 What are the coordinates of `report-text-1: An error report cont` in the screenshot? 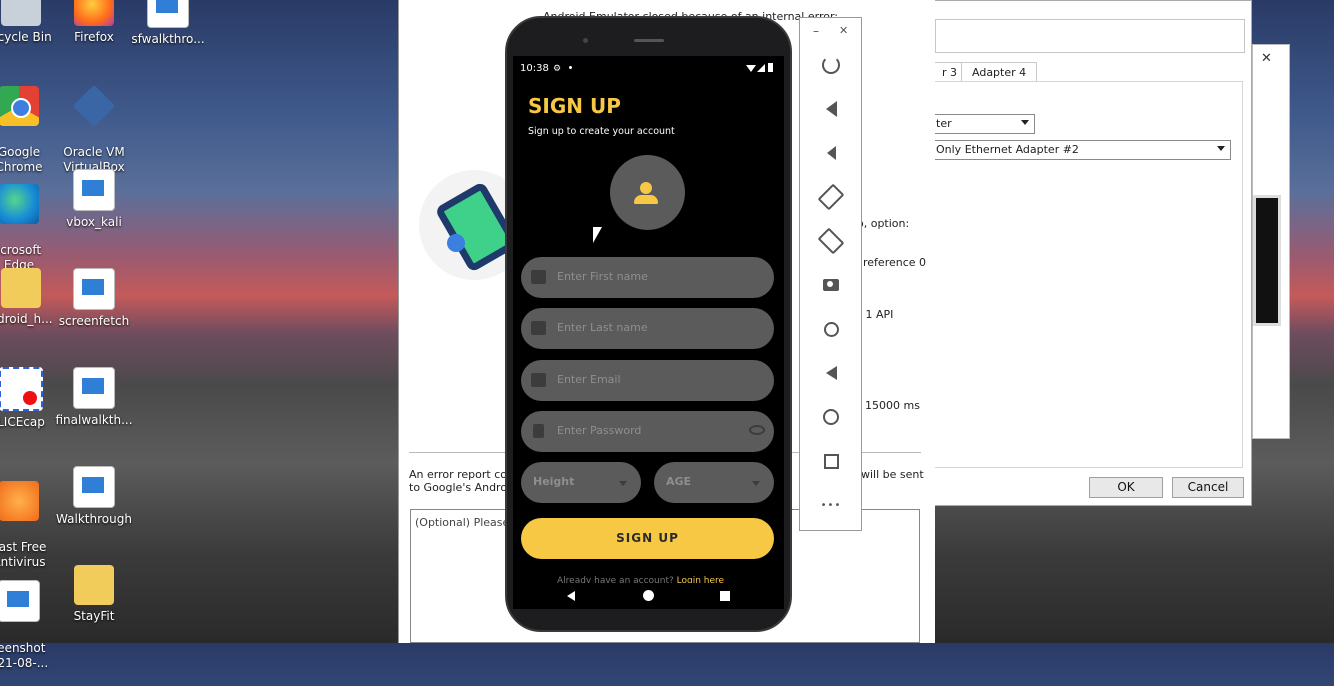 It's located at (464, 474).